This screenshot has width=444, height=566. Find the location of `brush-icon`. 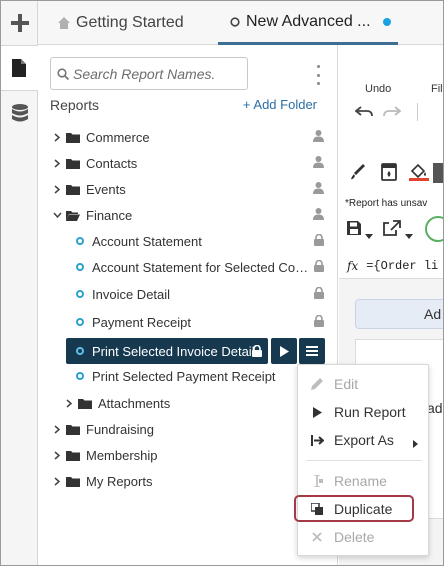

brush-icon is located at coordinates (358, 174).